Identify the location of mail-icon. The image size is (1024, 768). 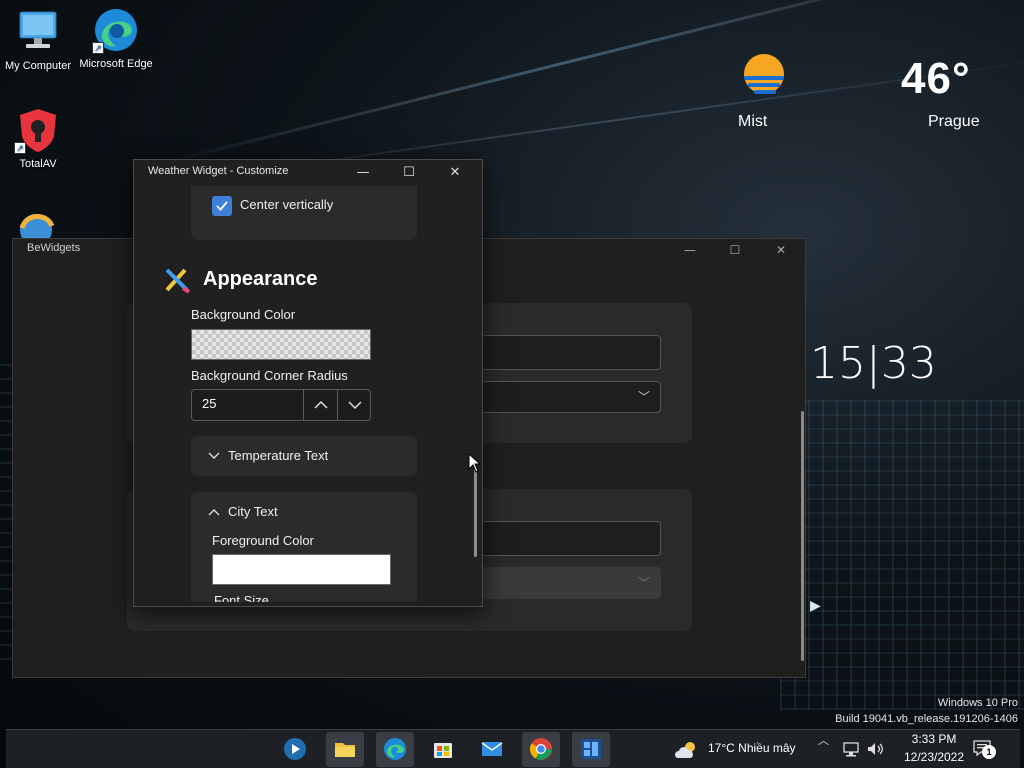
(492, 749).